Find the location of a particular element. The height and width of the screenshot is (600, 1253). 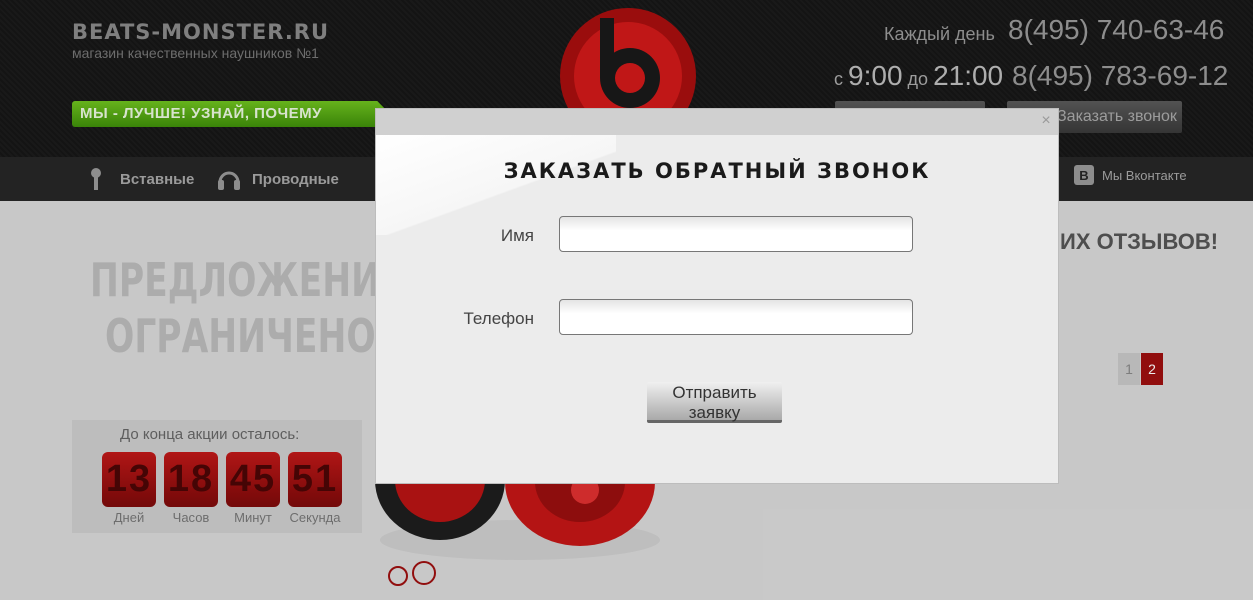

phone-label: Телефон is located at coordinates (498, 318).